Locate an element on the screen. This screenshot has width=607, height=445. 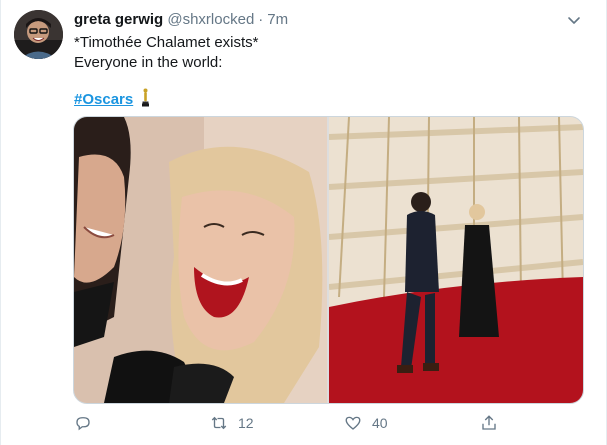
avatar-image is located at coordinates (38, 34).